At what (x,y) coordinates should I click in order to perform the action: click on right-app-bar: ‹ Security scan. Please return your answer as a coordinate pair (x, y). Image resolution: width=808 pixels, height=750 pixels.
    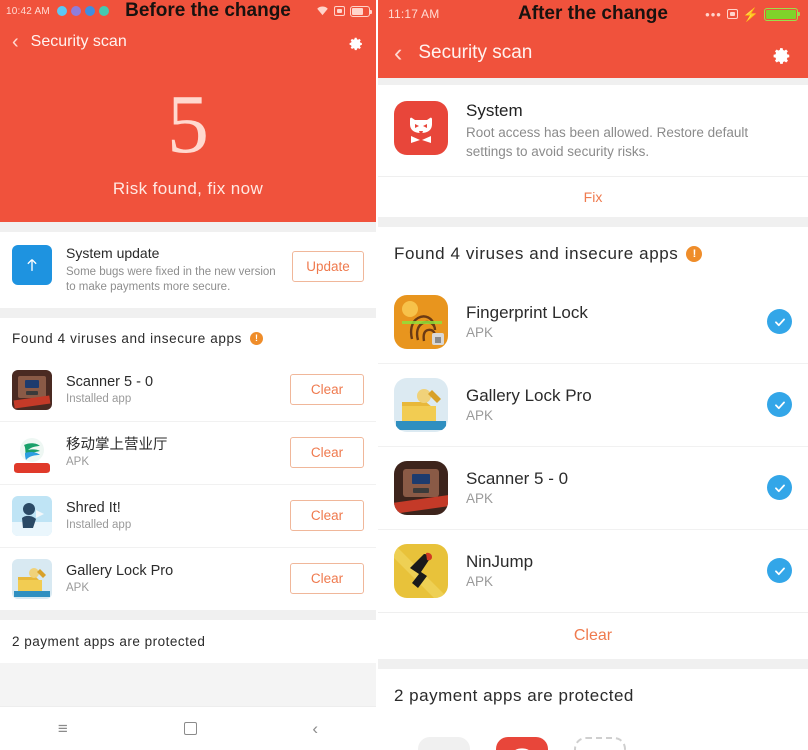
    Looking at the image, I should click on (593, 53).